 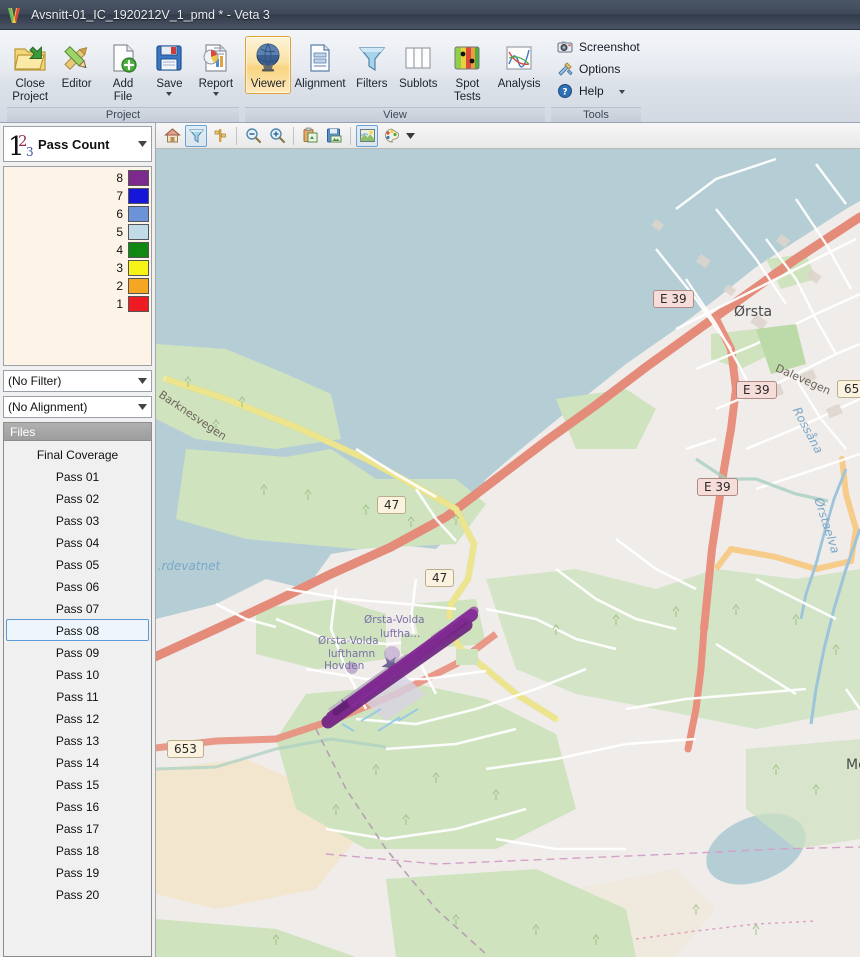 I want to click on add-file-icon, so click(x=123, y=58).